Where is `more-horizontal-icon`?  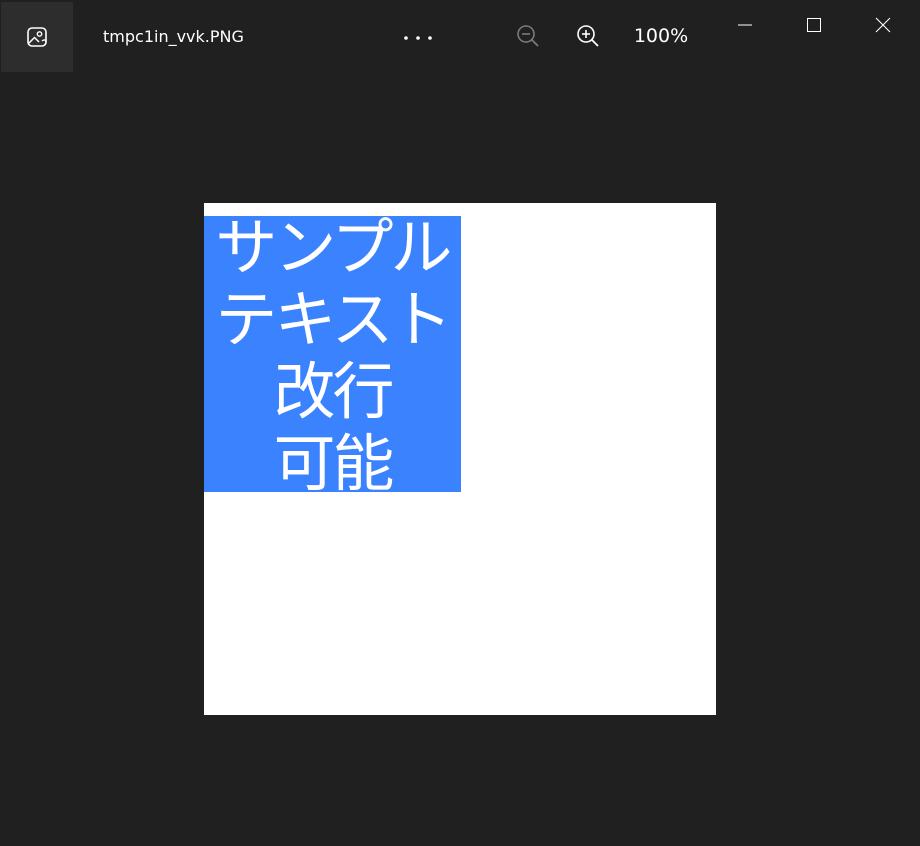 more-horizontal-icon is located at coordinates (418, 38).